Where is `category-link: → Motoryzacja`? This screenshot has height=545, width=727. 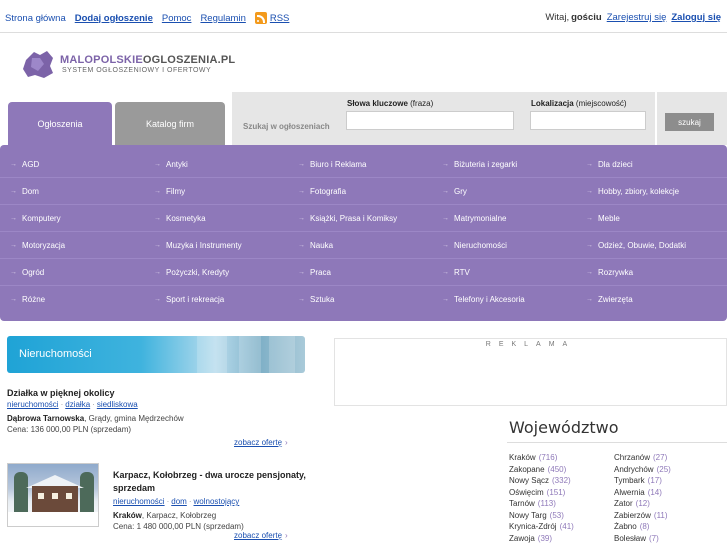
category-link: → Motoryzacja is located at coordinates (37, 245).